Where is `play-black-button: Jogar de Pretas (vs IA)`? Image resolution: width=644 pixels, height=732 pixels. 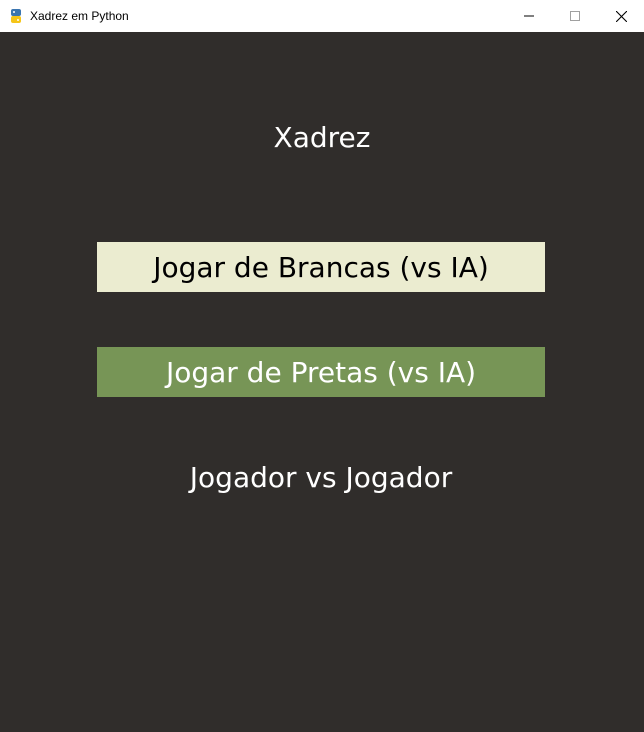 play-black-button: Jogar de Pretas (vs IA) is located at coordinates (321, 372).